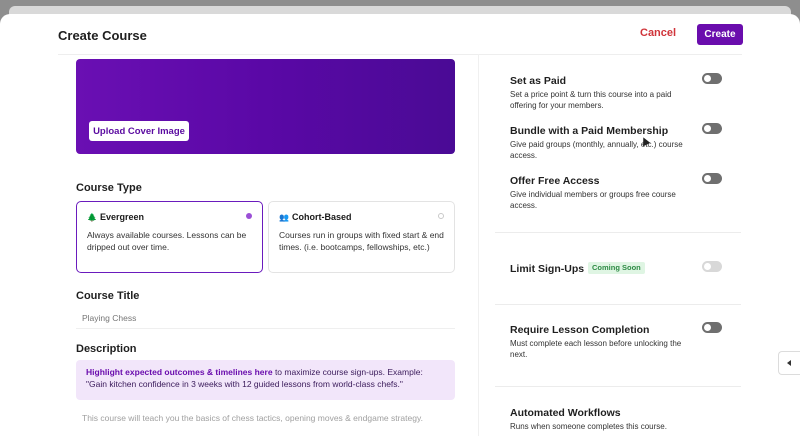 The height and width of the screenshot is (436, 800). What do you see at coordinates (265, 106) in the screenshot?
I see `cover-image: Upload Cover Image` at bounding box center [265, 106].